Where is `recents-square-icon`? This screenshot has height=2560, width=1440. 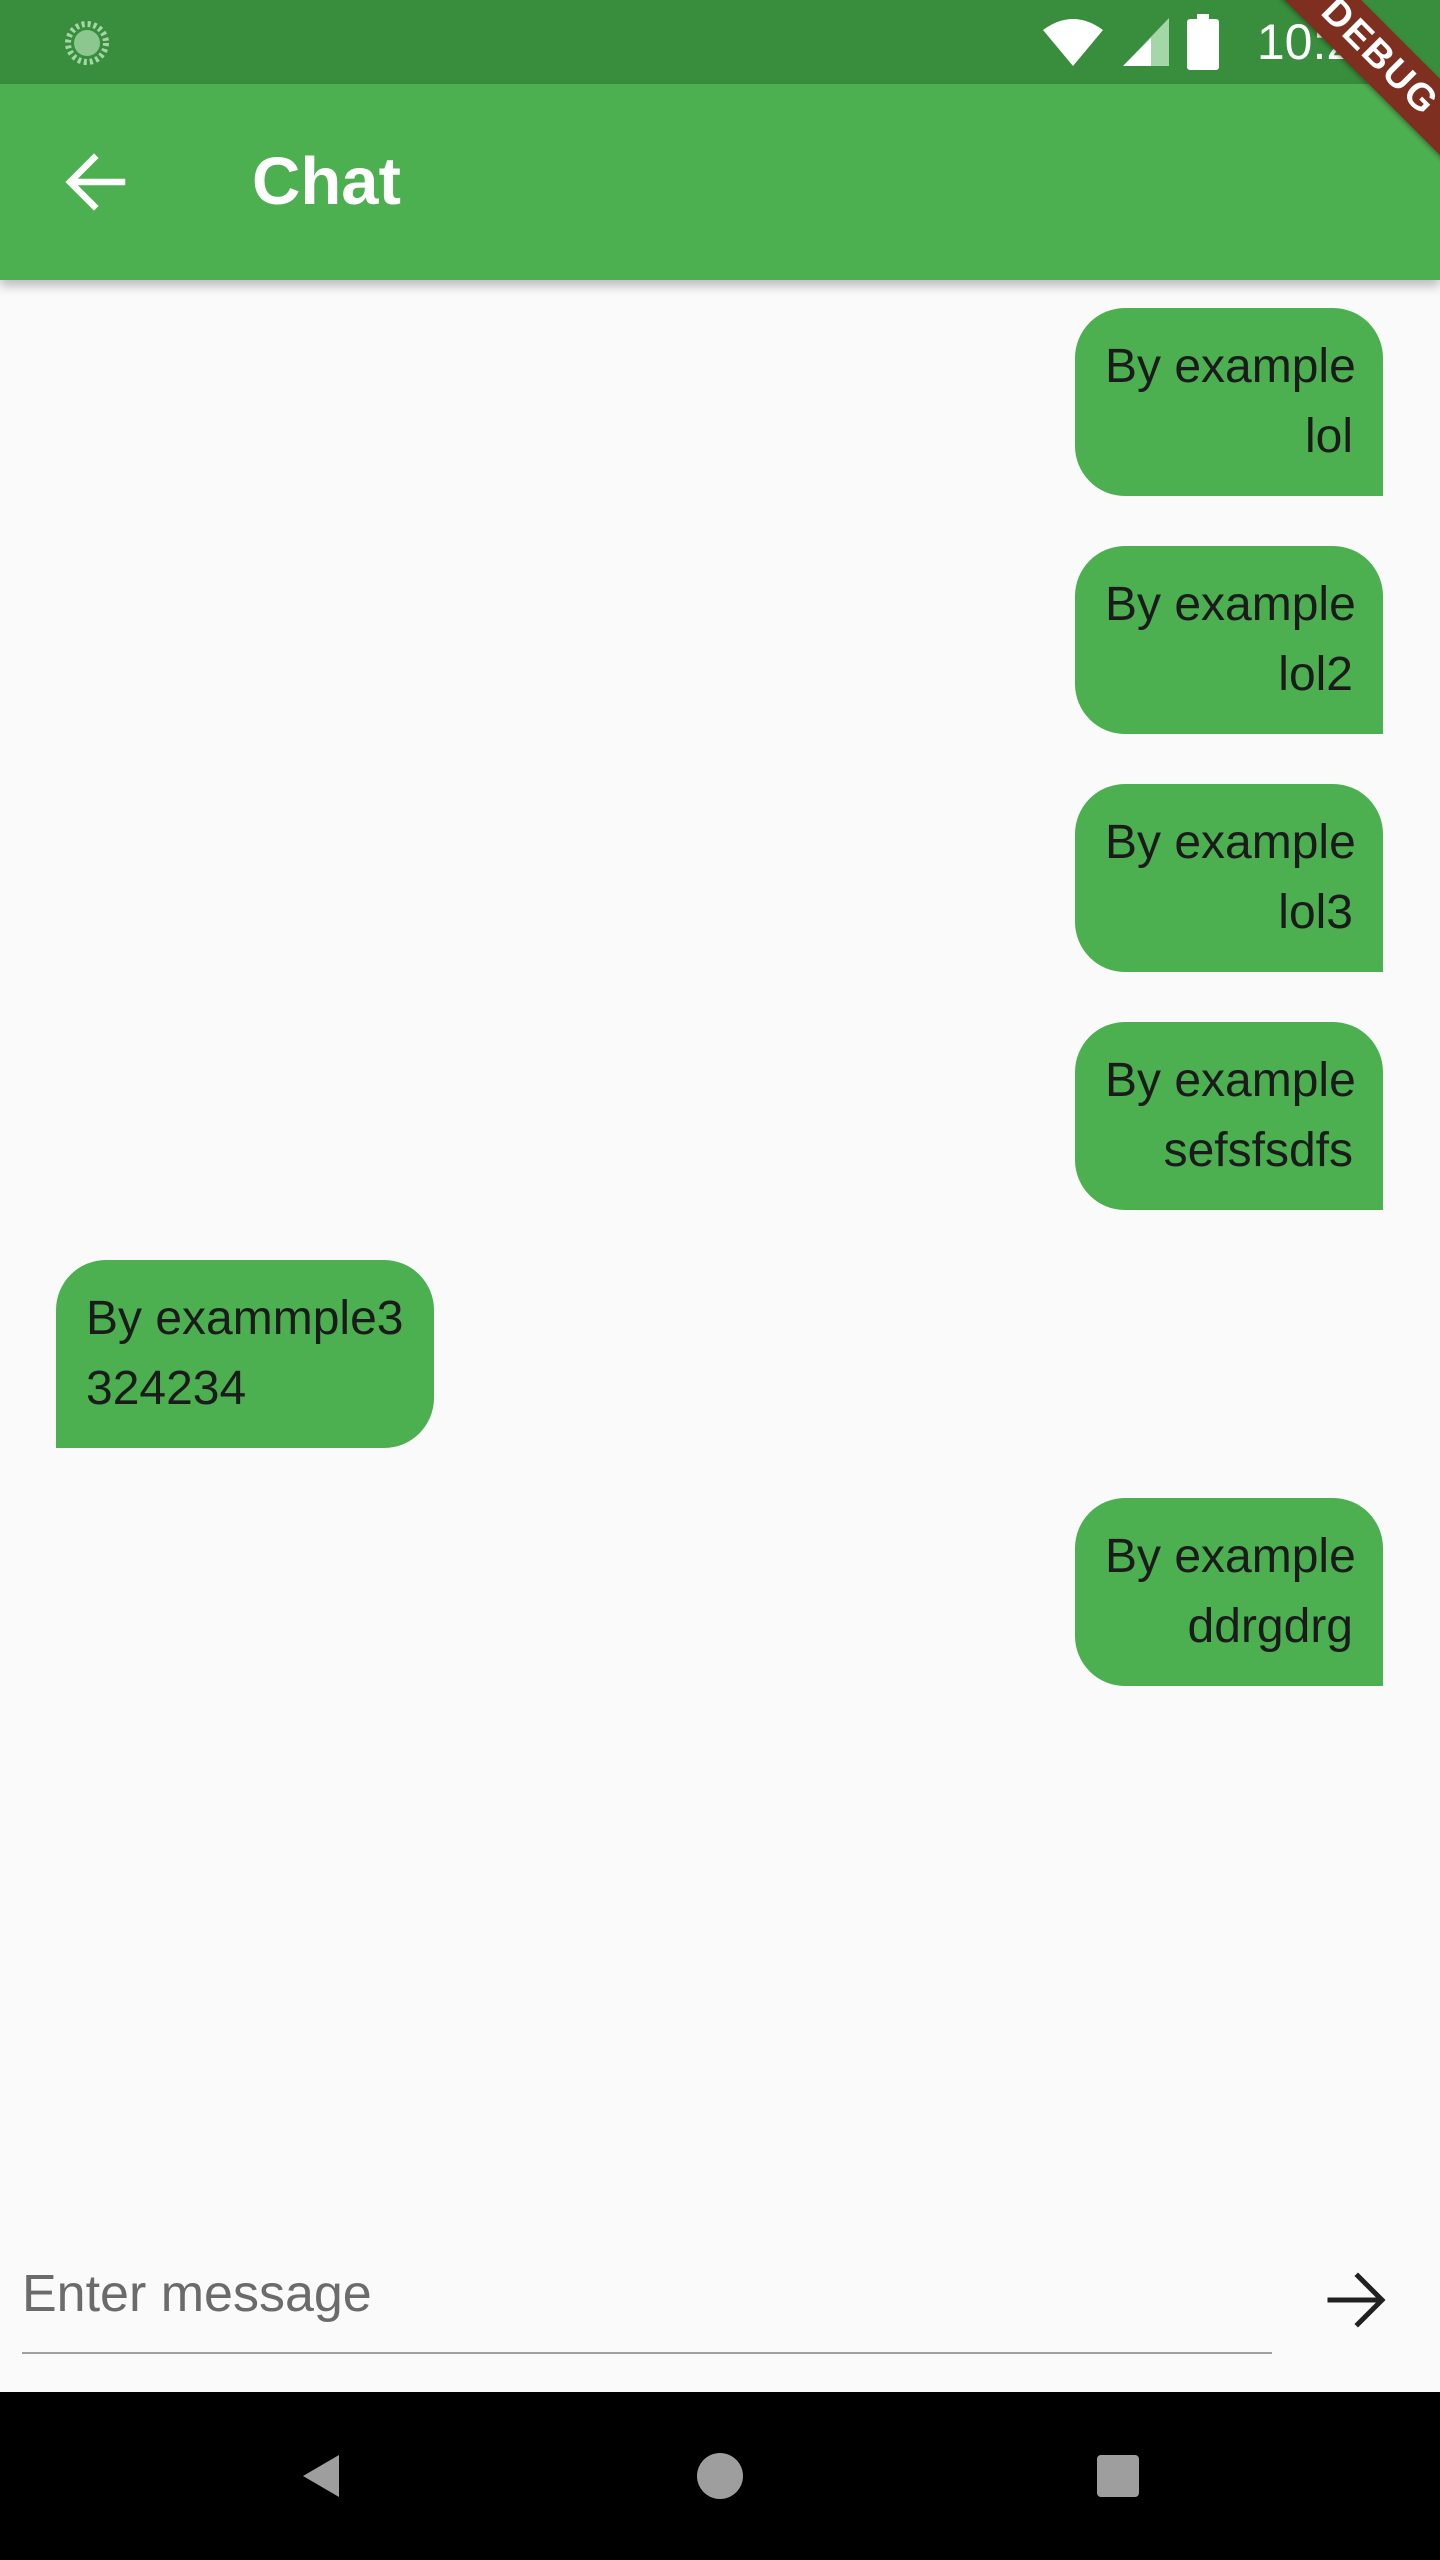 recents-square-icon is located at coordinates (1118, 2476).